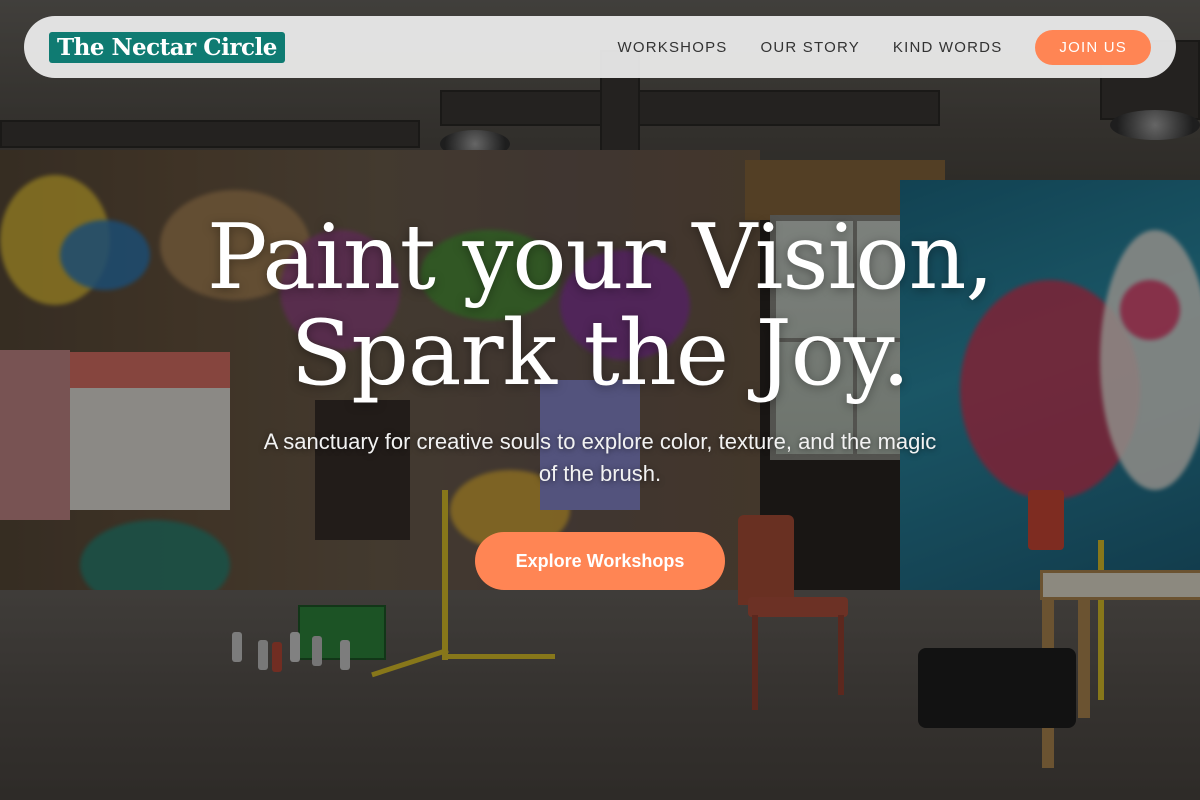  What do you see at coordinates (167, 47) in the screenshot?
I see `brand-logo: The Nectar Circle` at bounding box center [167, 47].